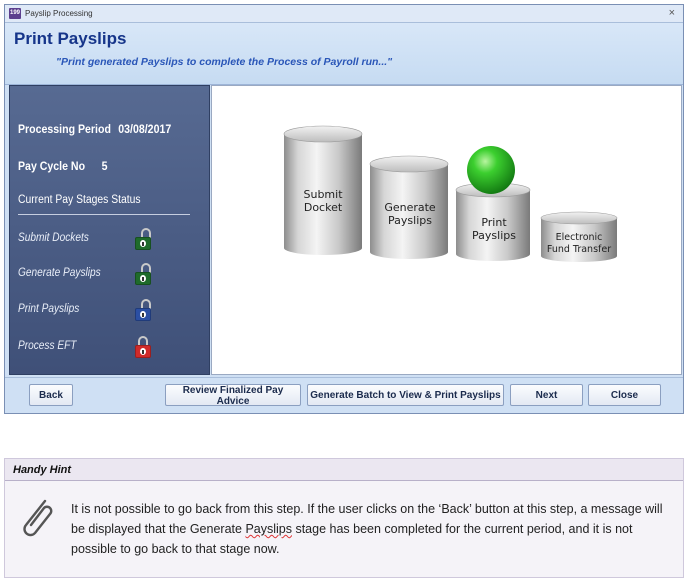 The width and height of the screenshot is (688, 587). What do you see at coordinates (344, 470) in the screenshot?
I see `hint-heading: Handy Hint` at bounding box center [344, 470].